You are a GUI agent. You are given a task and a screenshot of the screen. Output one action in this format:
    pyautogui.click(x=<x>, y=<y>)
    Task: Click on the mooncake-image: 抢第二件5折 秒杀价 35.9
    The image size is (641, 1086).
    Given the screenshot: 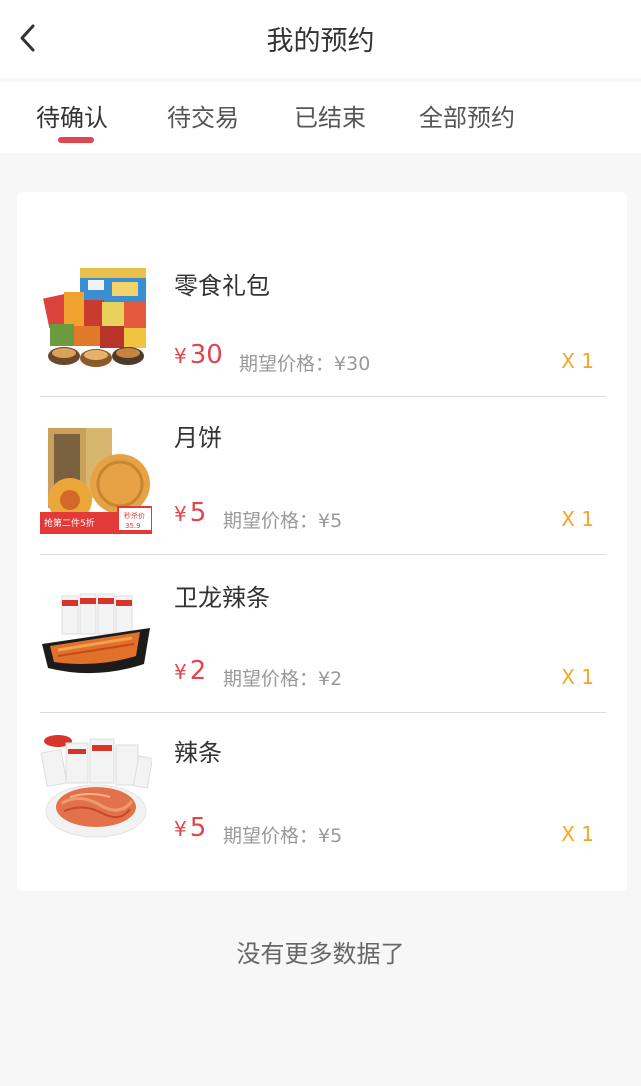 What is the action you would take?
    pyautogui.click(x=96, y=478)
    